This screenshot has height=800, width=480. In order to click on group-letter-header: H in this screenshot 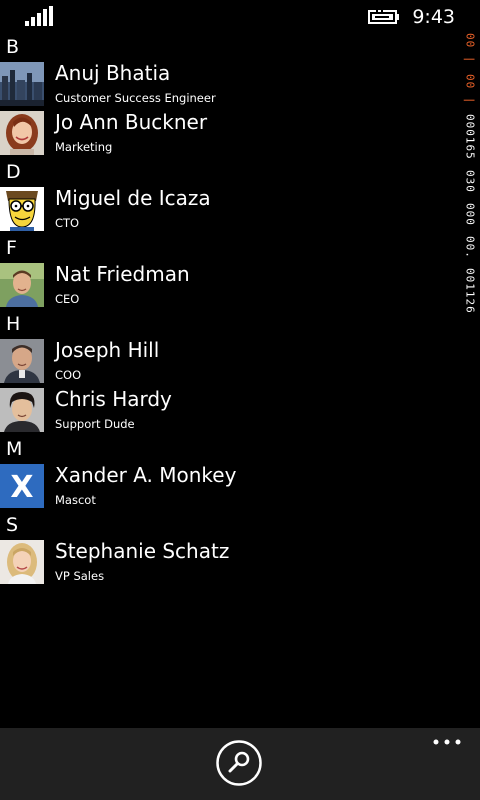, I will do `click(228, 324)`.